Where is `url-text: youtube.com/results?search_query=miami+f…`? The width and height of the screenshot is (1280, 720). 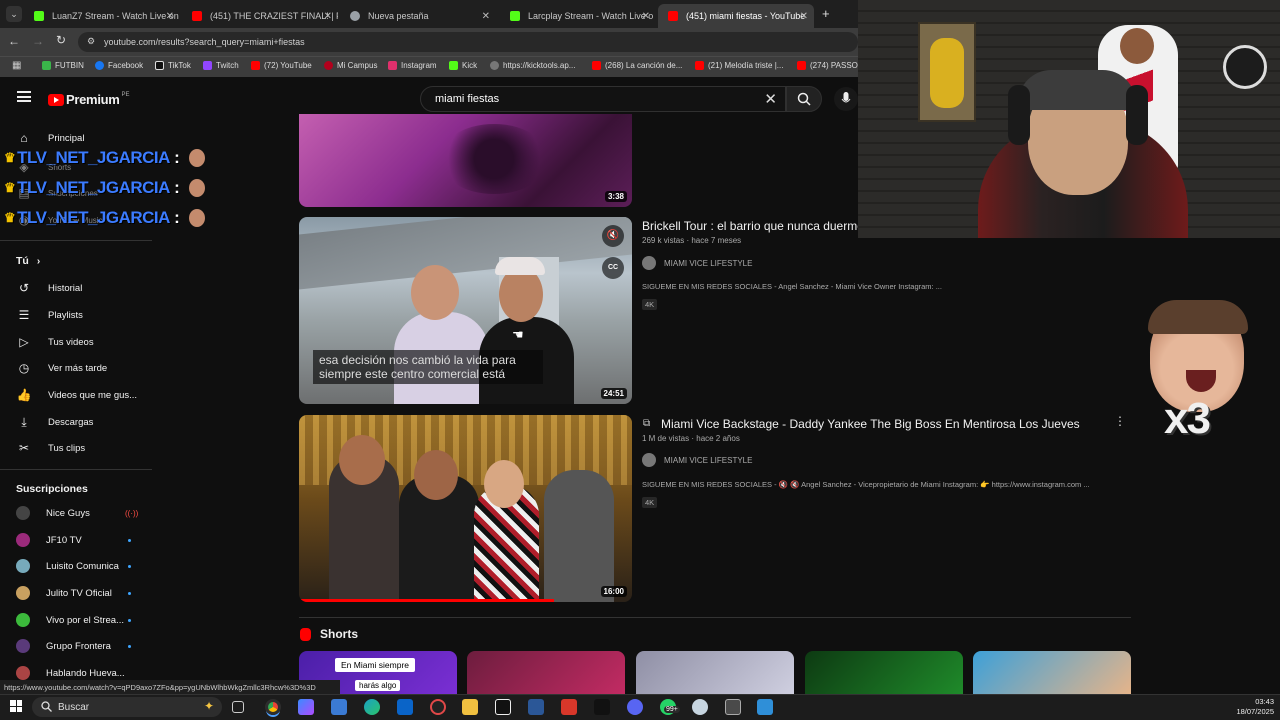 url-text: youtube.com/results?search_query=miami+f… is located at coordinates (204, 42).